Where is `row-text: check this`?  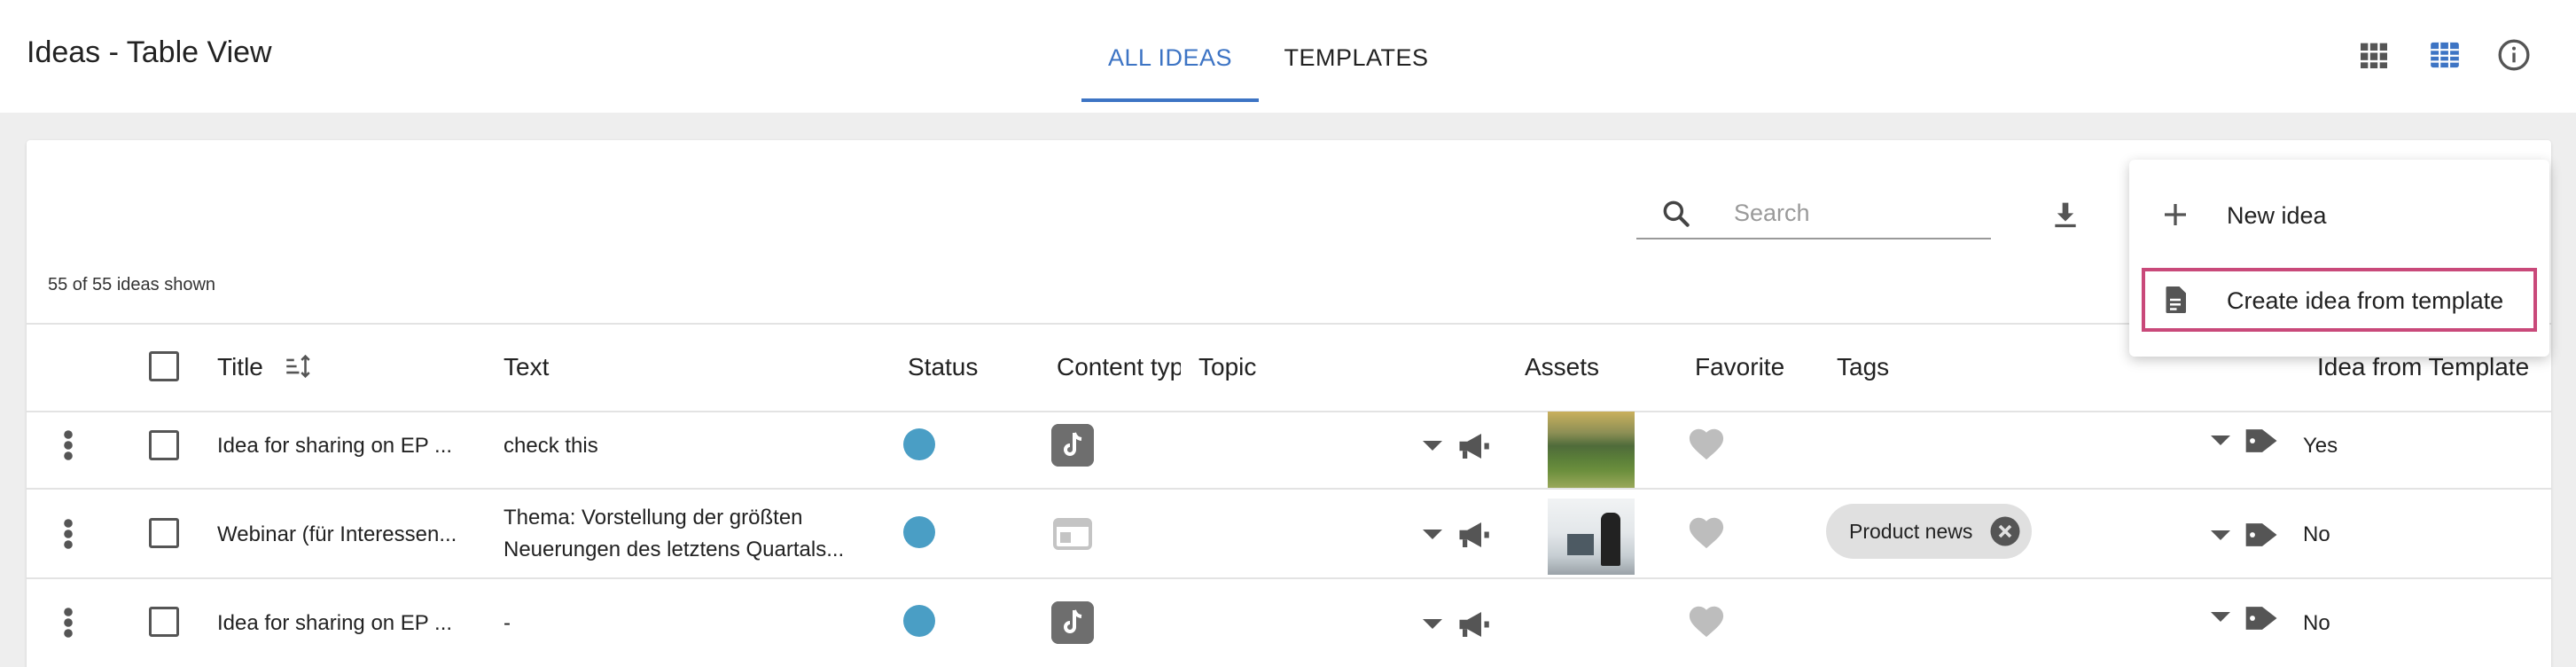 row-text: check this is located at coordinates (550, 446).